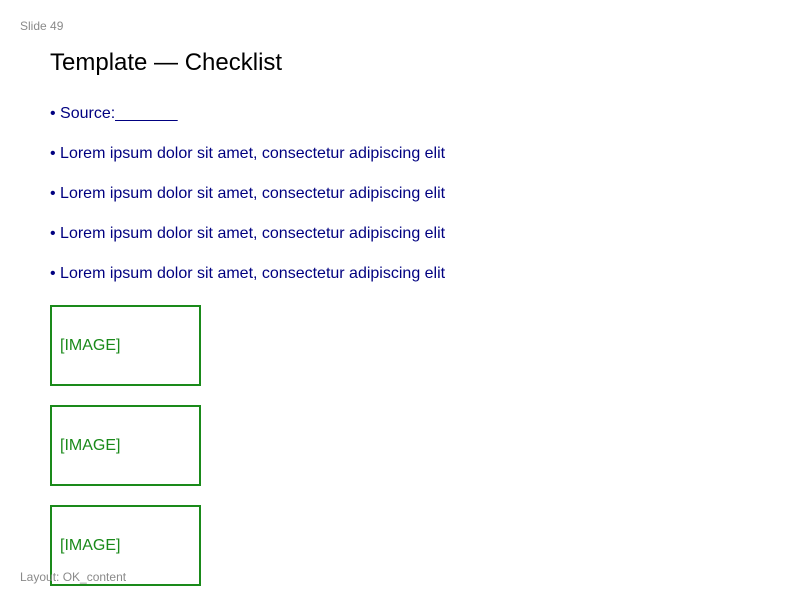  What do you see at coordinates (42, 26) in the screenshot?
I see `slide-number: Slide 49` at bounding box center [42, 26].